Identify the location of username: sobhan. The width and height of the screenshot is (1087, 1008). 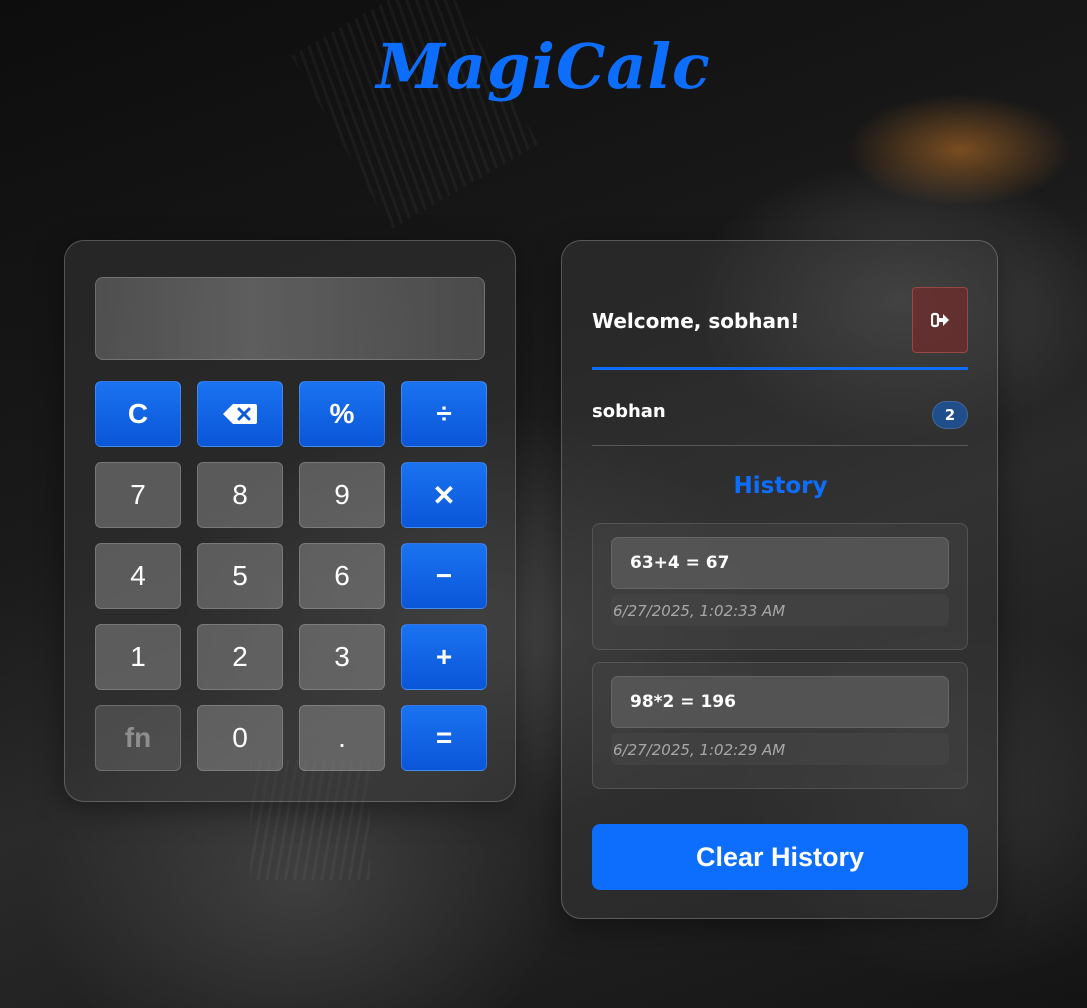
(629, 411).